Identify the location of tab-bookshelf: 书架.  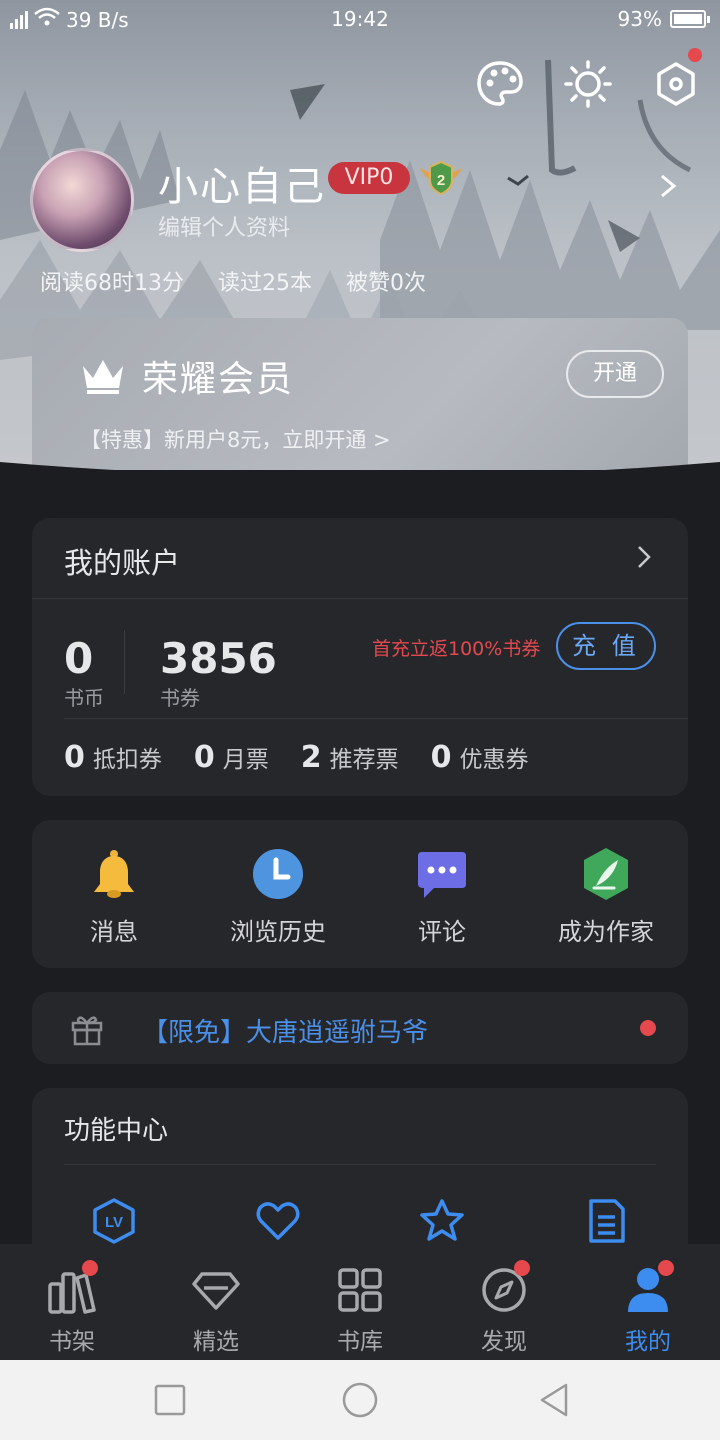
(72, 1308).